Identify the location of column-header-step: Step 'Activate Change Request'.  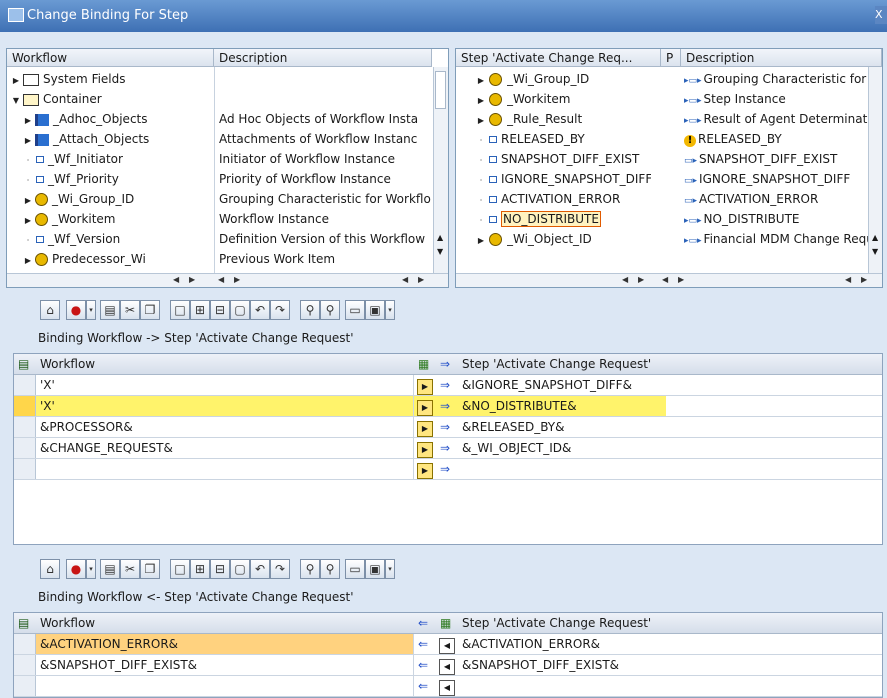
(658, 364).